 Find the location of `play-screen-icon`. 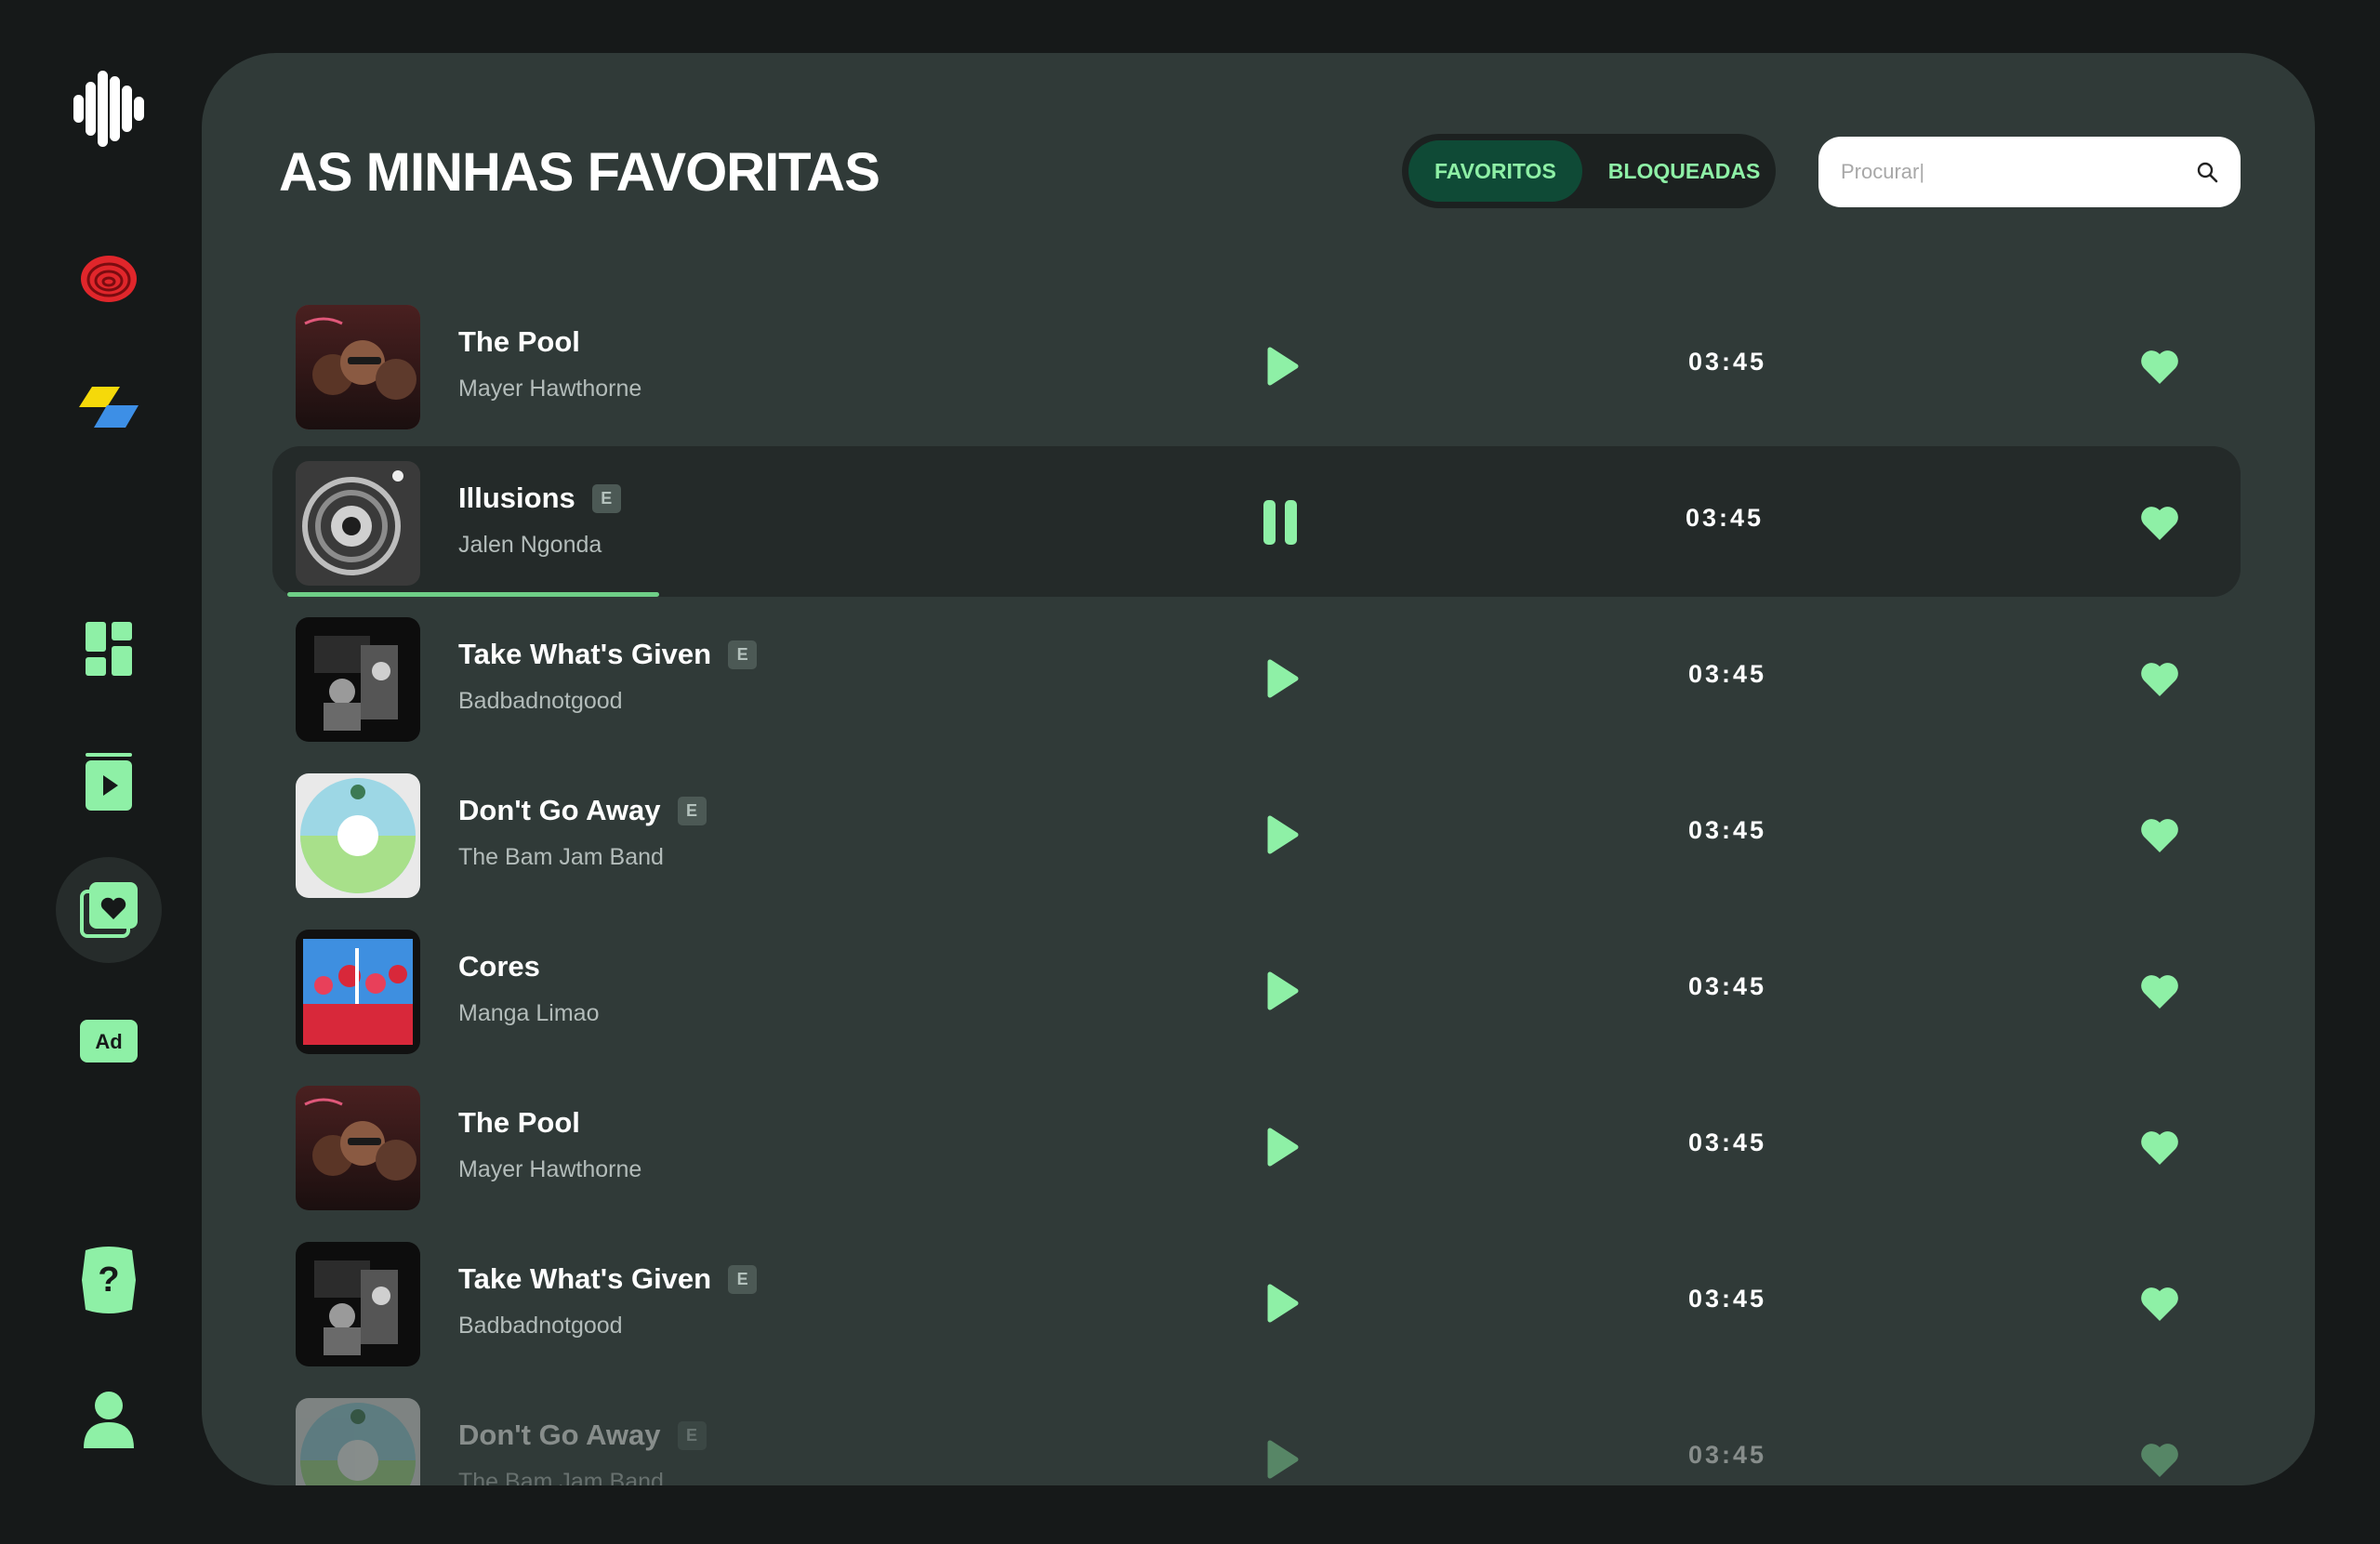

play-screen-icon is located at coordinates (109, 782).